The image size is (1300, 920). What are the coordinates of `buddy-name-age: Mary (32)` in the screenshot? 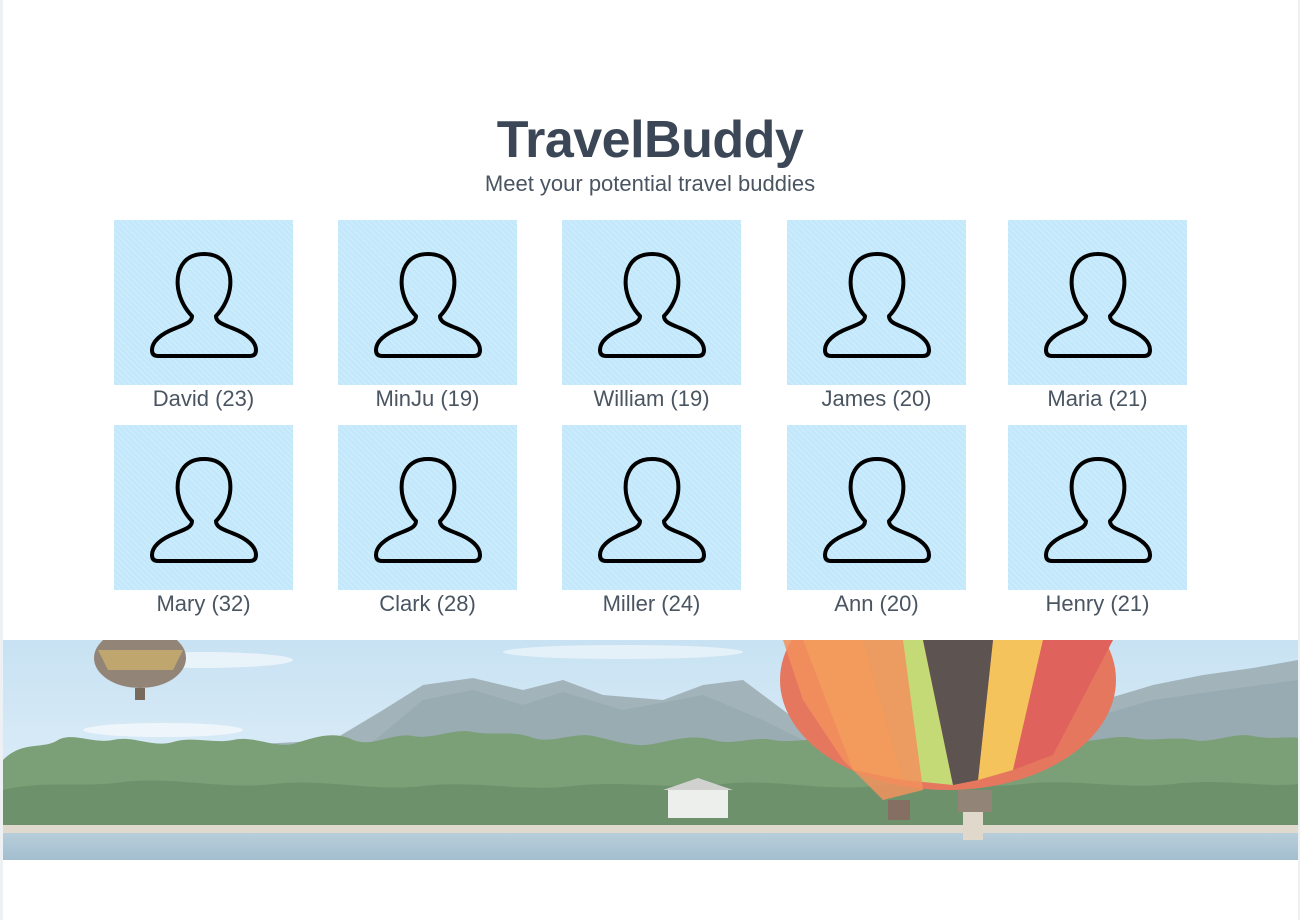 It's located at (203, 603).